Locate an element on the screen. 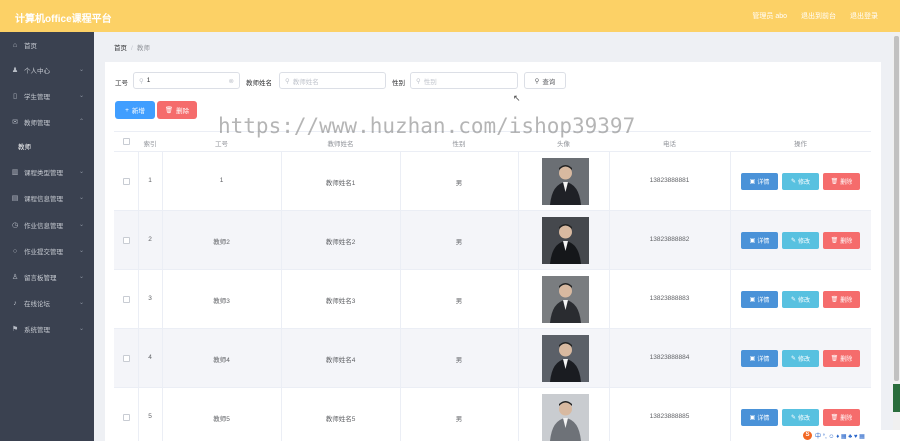  sidebar-item-course-types: ▥ 课程类型管理 ⌄ is located at coordinates (47, 172).